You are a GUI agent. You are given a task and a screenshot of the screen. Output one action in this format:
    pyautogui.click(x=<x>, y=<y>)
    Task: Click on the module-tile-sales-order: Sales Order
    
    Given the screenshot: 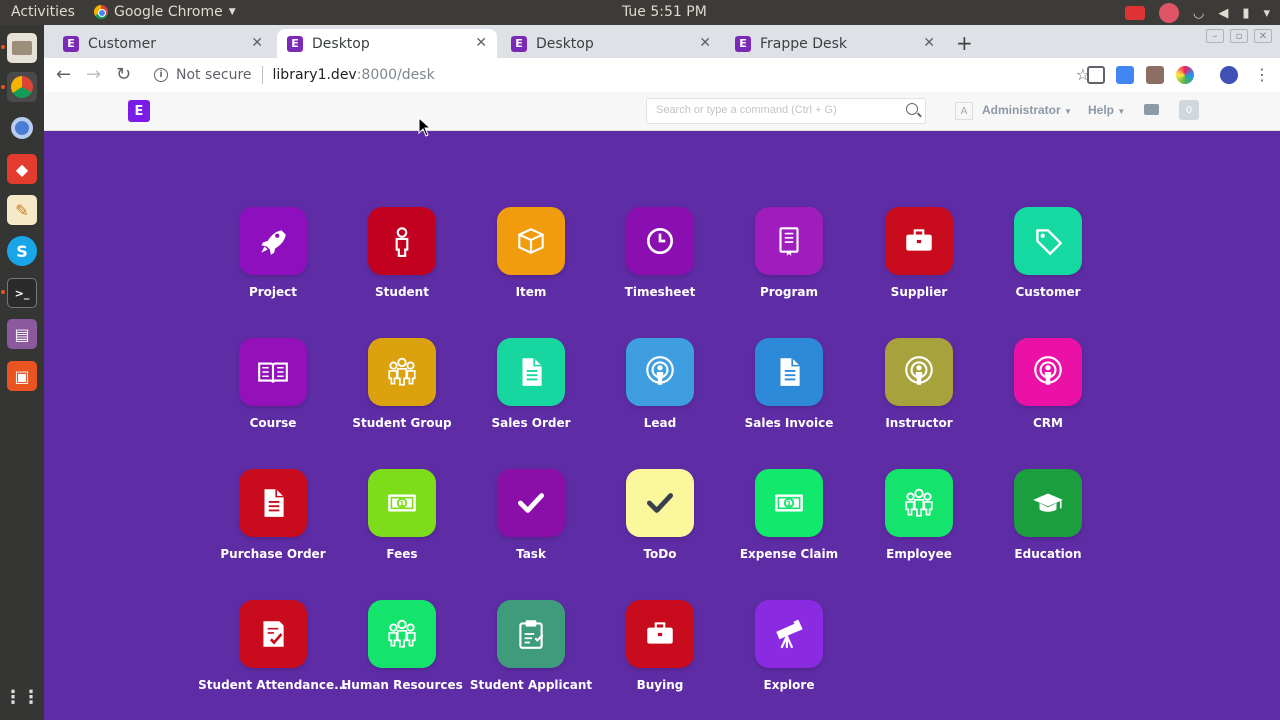 What is the action you would take?
    pyautogui.click(x=531, y=384)
    